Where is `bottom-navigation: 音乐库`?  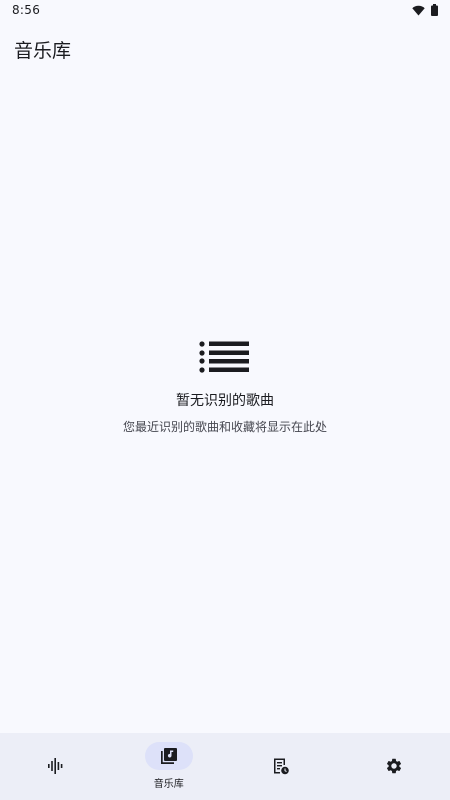
bottom-navigation: 音乐库 is located at coordinates (225, 766).